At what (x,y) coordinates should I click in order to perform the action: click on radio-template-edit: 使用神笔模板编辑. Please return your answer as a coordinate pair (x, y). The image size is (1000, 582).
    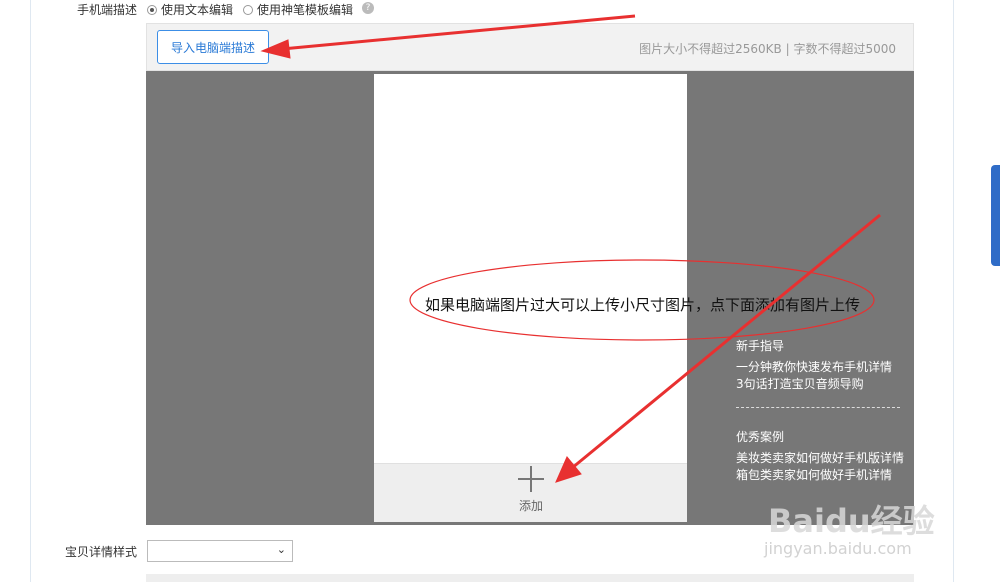
    Looking at the image, I should click on (298, 9).